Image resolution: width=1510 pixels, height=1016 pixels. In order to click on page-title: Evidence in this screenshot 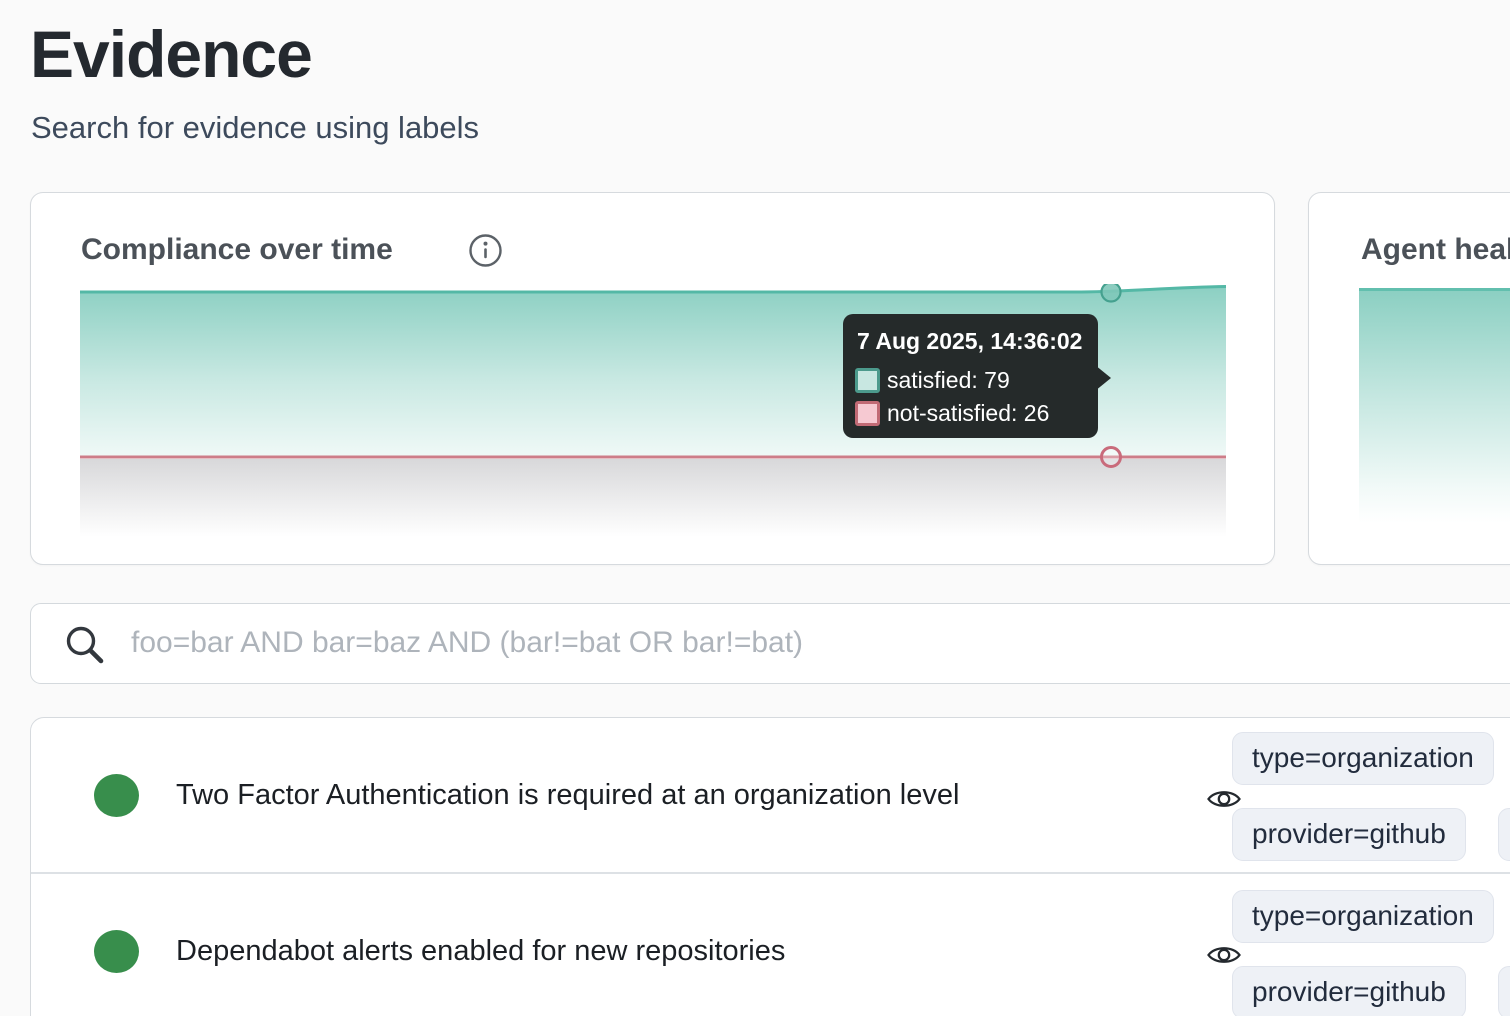, I will do `click(171, 54)`.